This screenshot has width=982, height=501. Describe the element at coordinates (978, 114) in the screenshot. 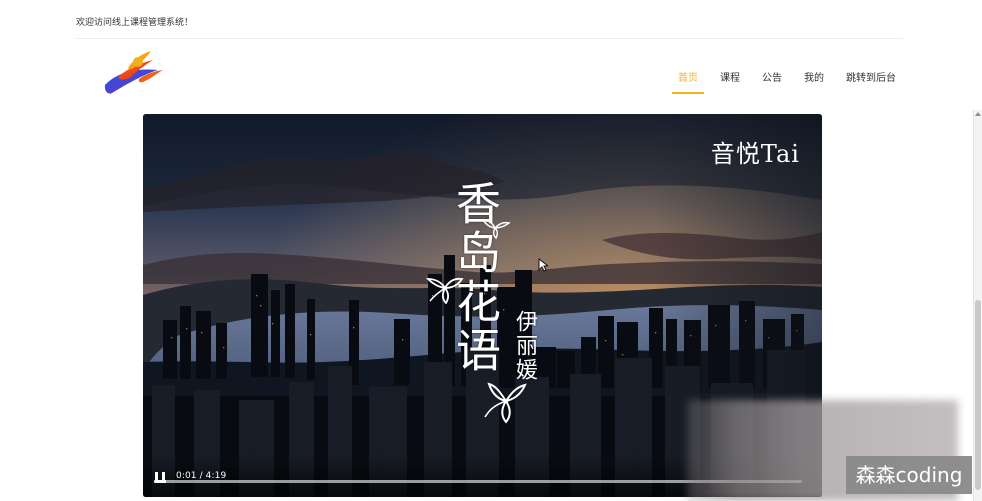

I see `scroll-up-icon` at that location.